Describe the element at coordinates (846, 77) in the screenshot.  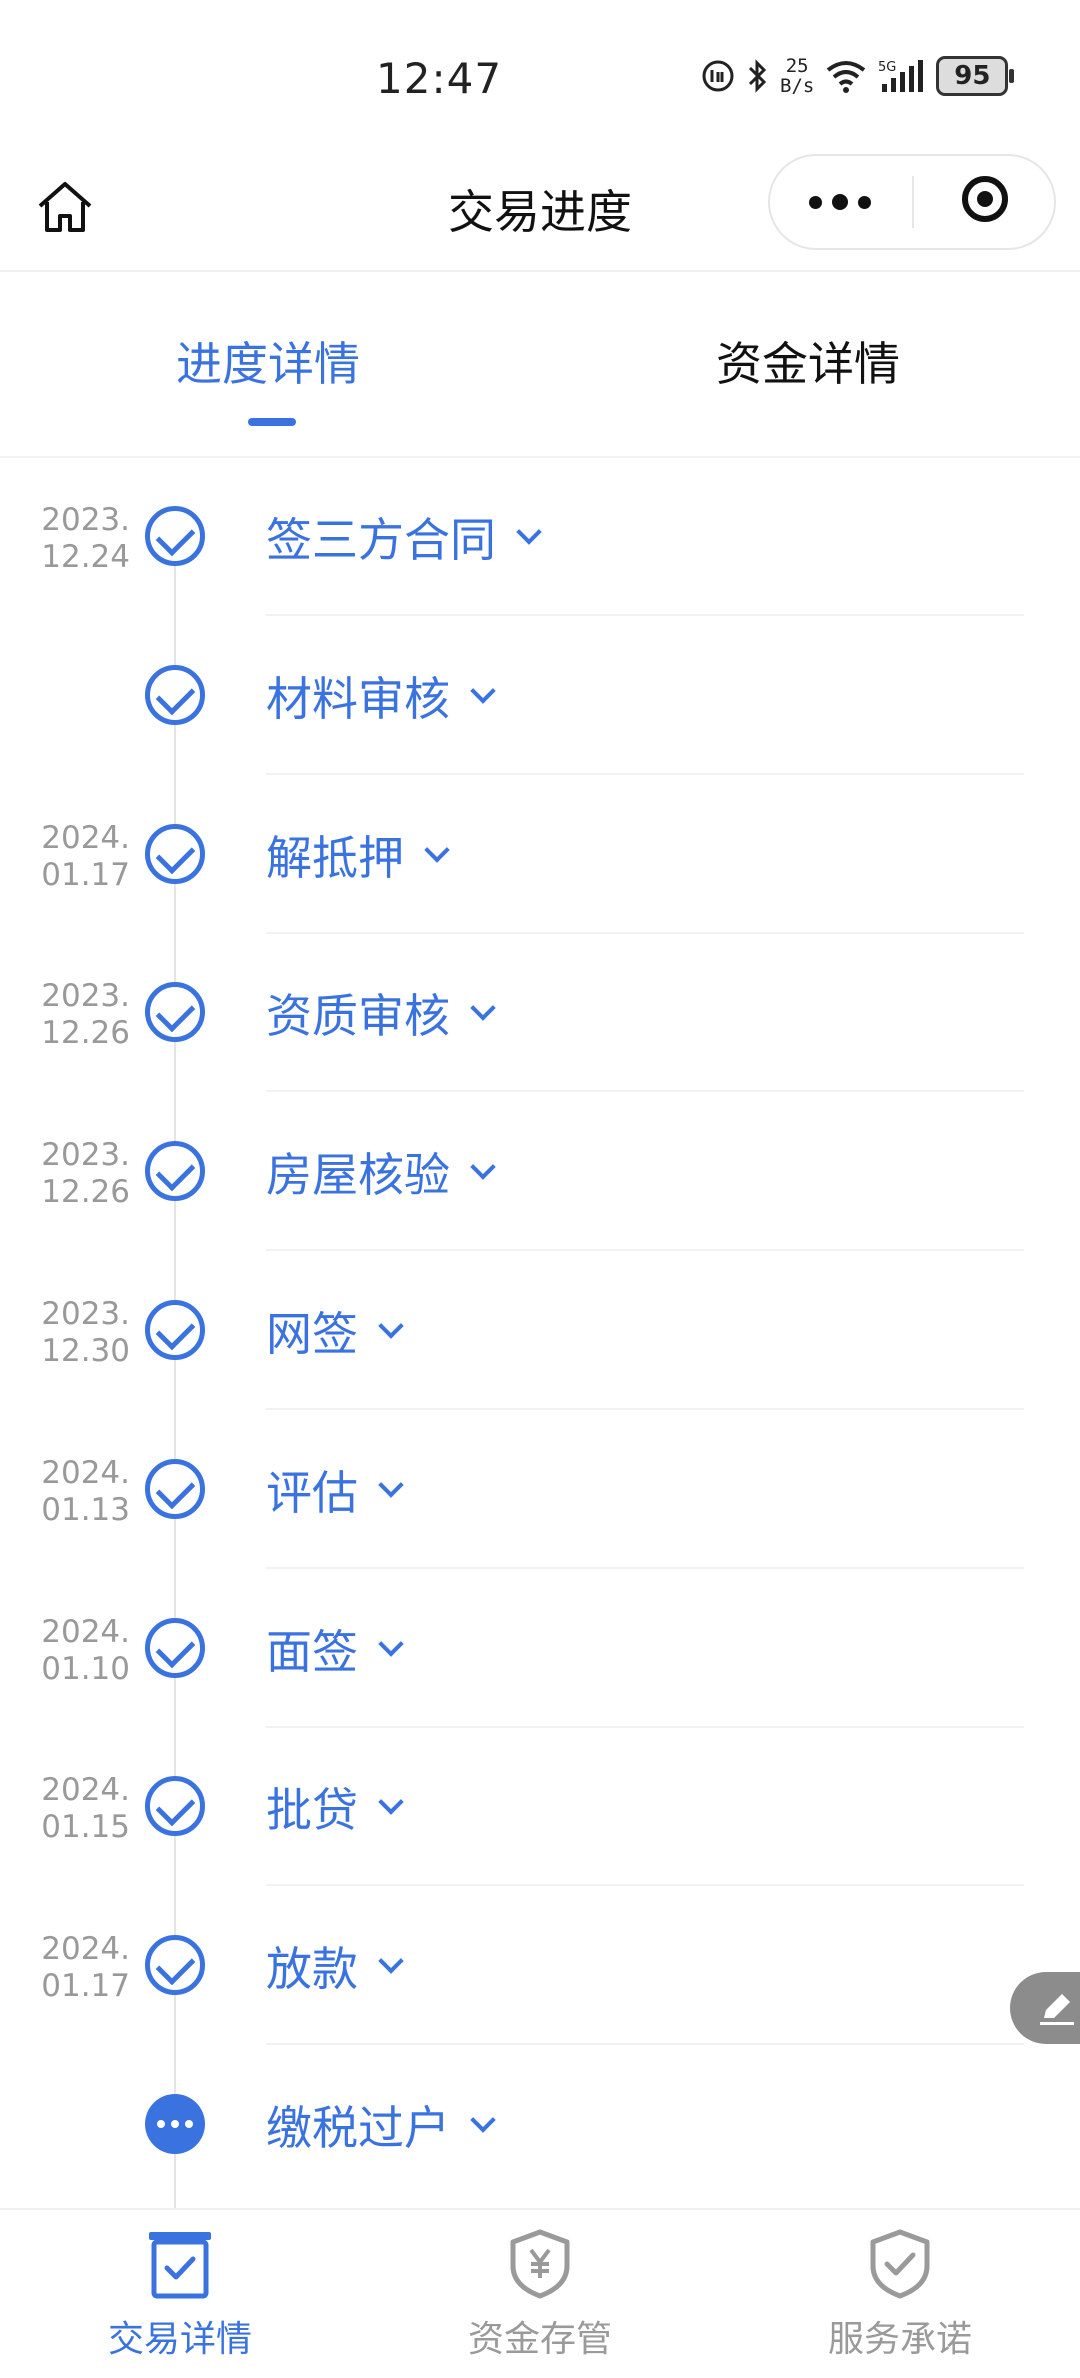
I see `wifi-icon` at that location.